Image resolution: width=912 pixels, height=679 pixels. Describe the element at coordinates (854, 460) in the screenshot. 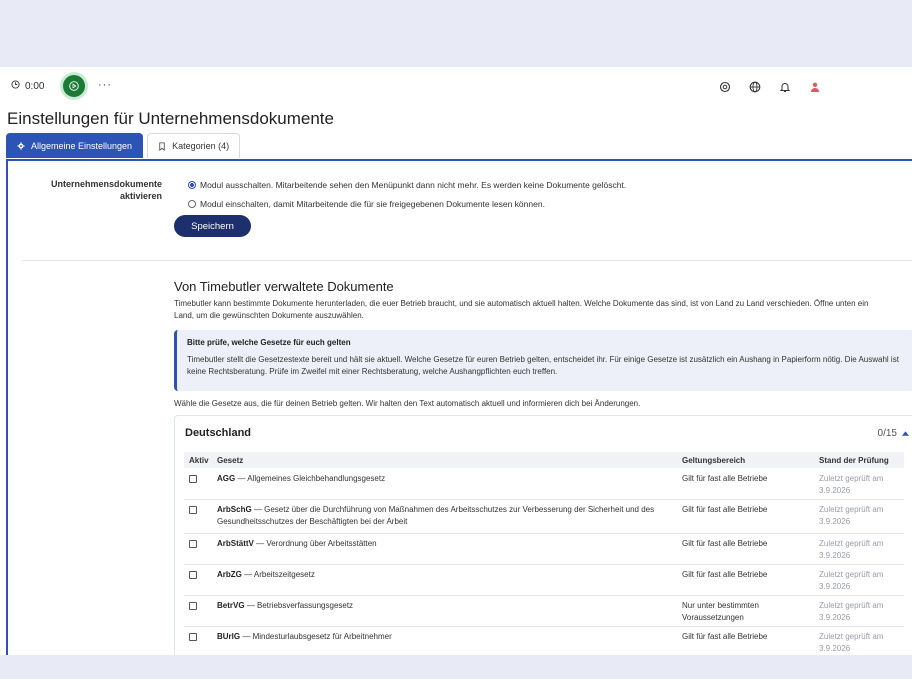

I see `column-checked: Stand der Prüfung` at that location.